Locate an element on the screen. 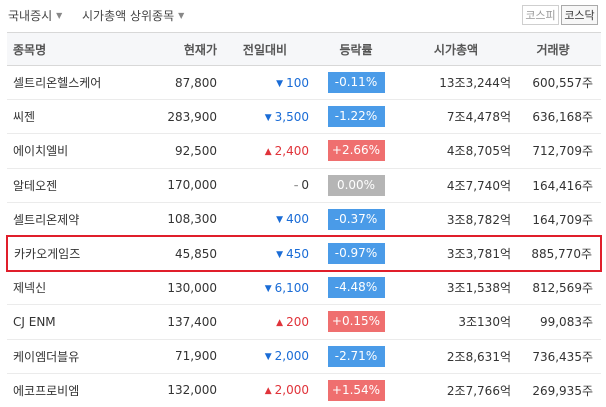 The image size is (606, 407). current-price: 45,850 is located at coordinates (189, 253).